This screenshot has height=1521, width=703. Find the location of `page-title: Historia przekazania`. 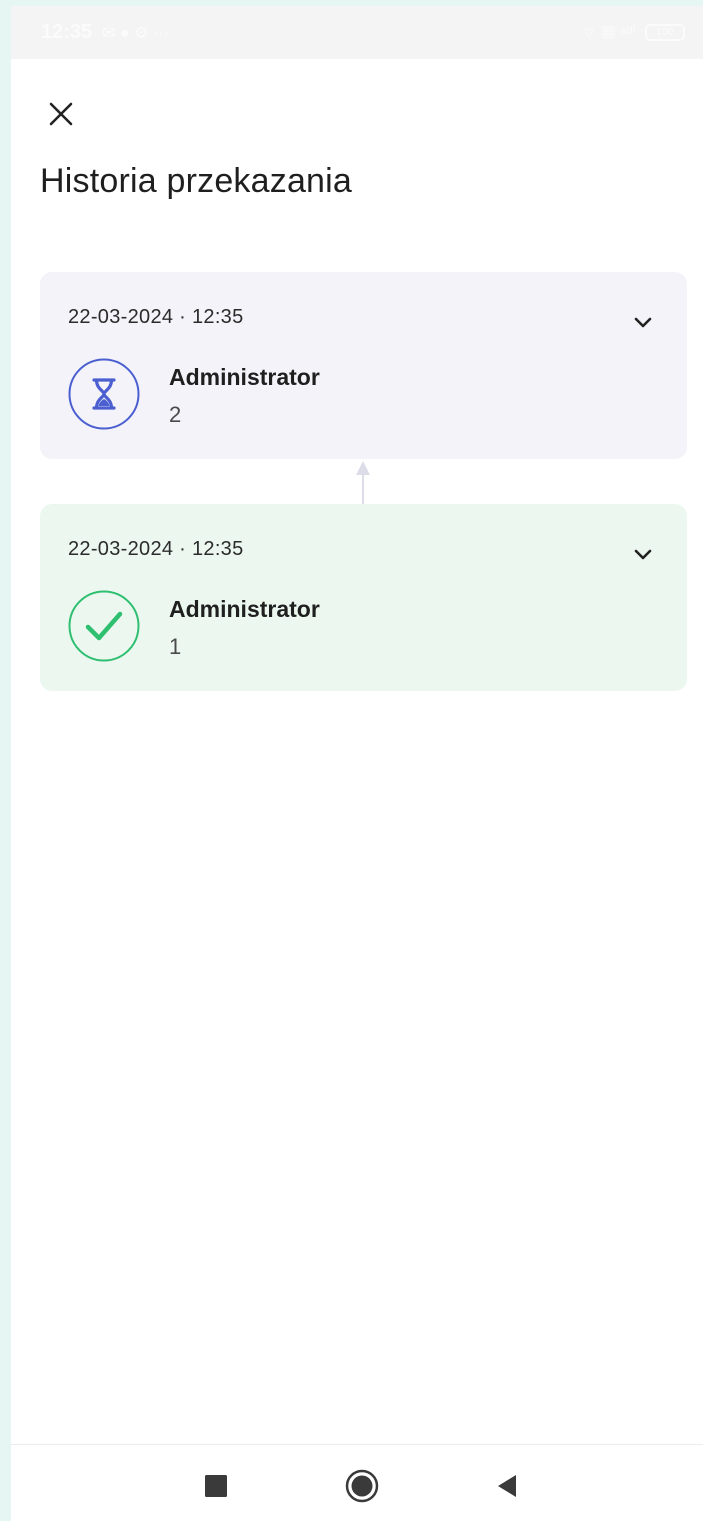

page-title: Historia przekazania is located at coordinates (196, 181).